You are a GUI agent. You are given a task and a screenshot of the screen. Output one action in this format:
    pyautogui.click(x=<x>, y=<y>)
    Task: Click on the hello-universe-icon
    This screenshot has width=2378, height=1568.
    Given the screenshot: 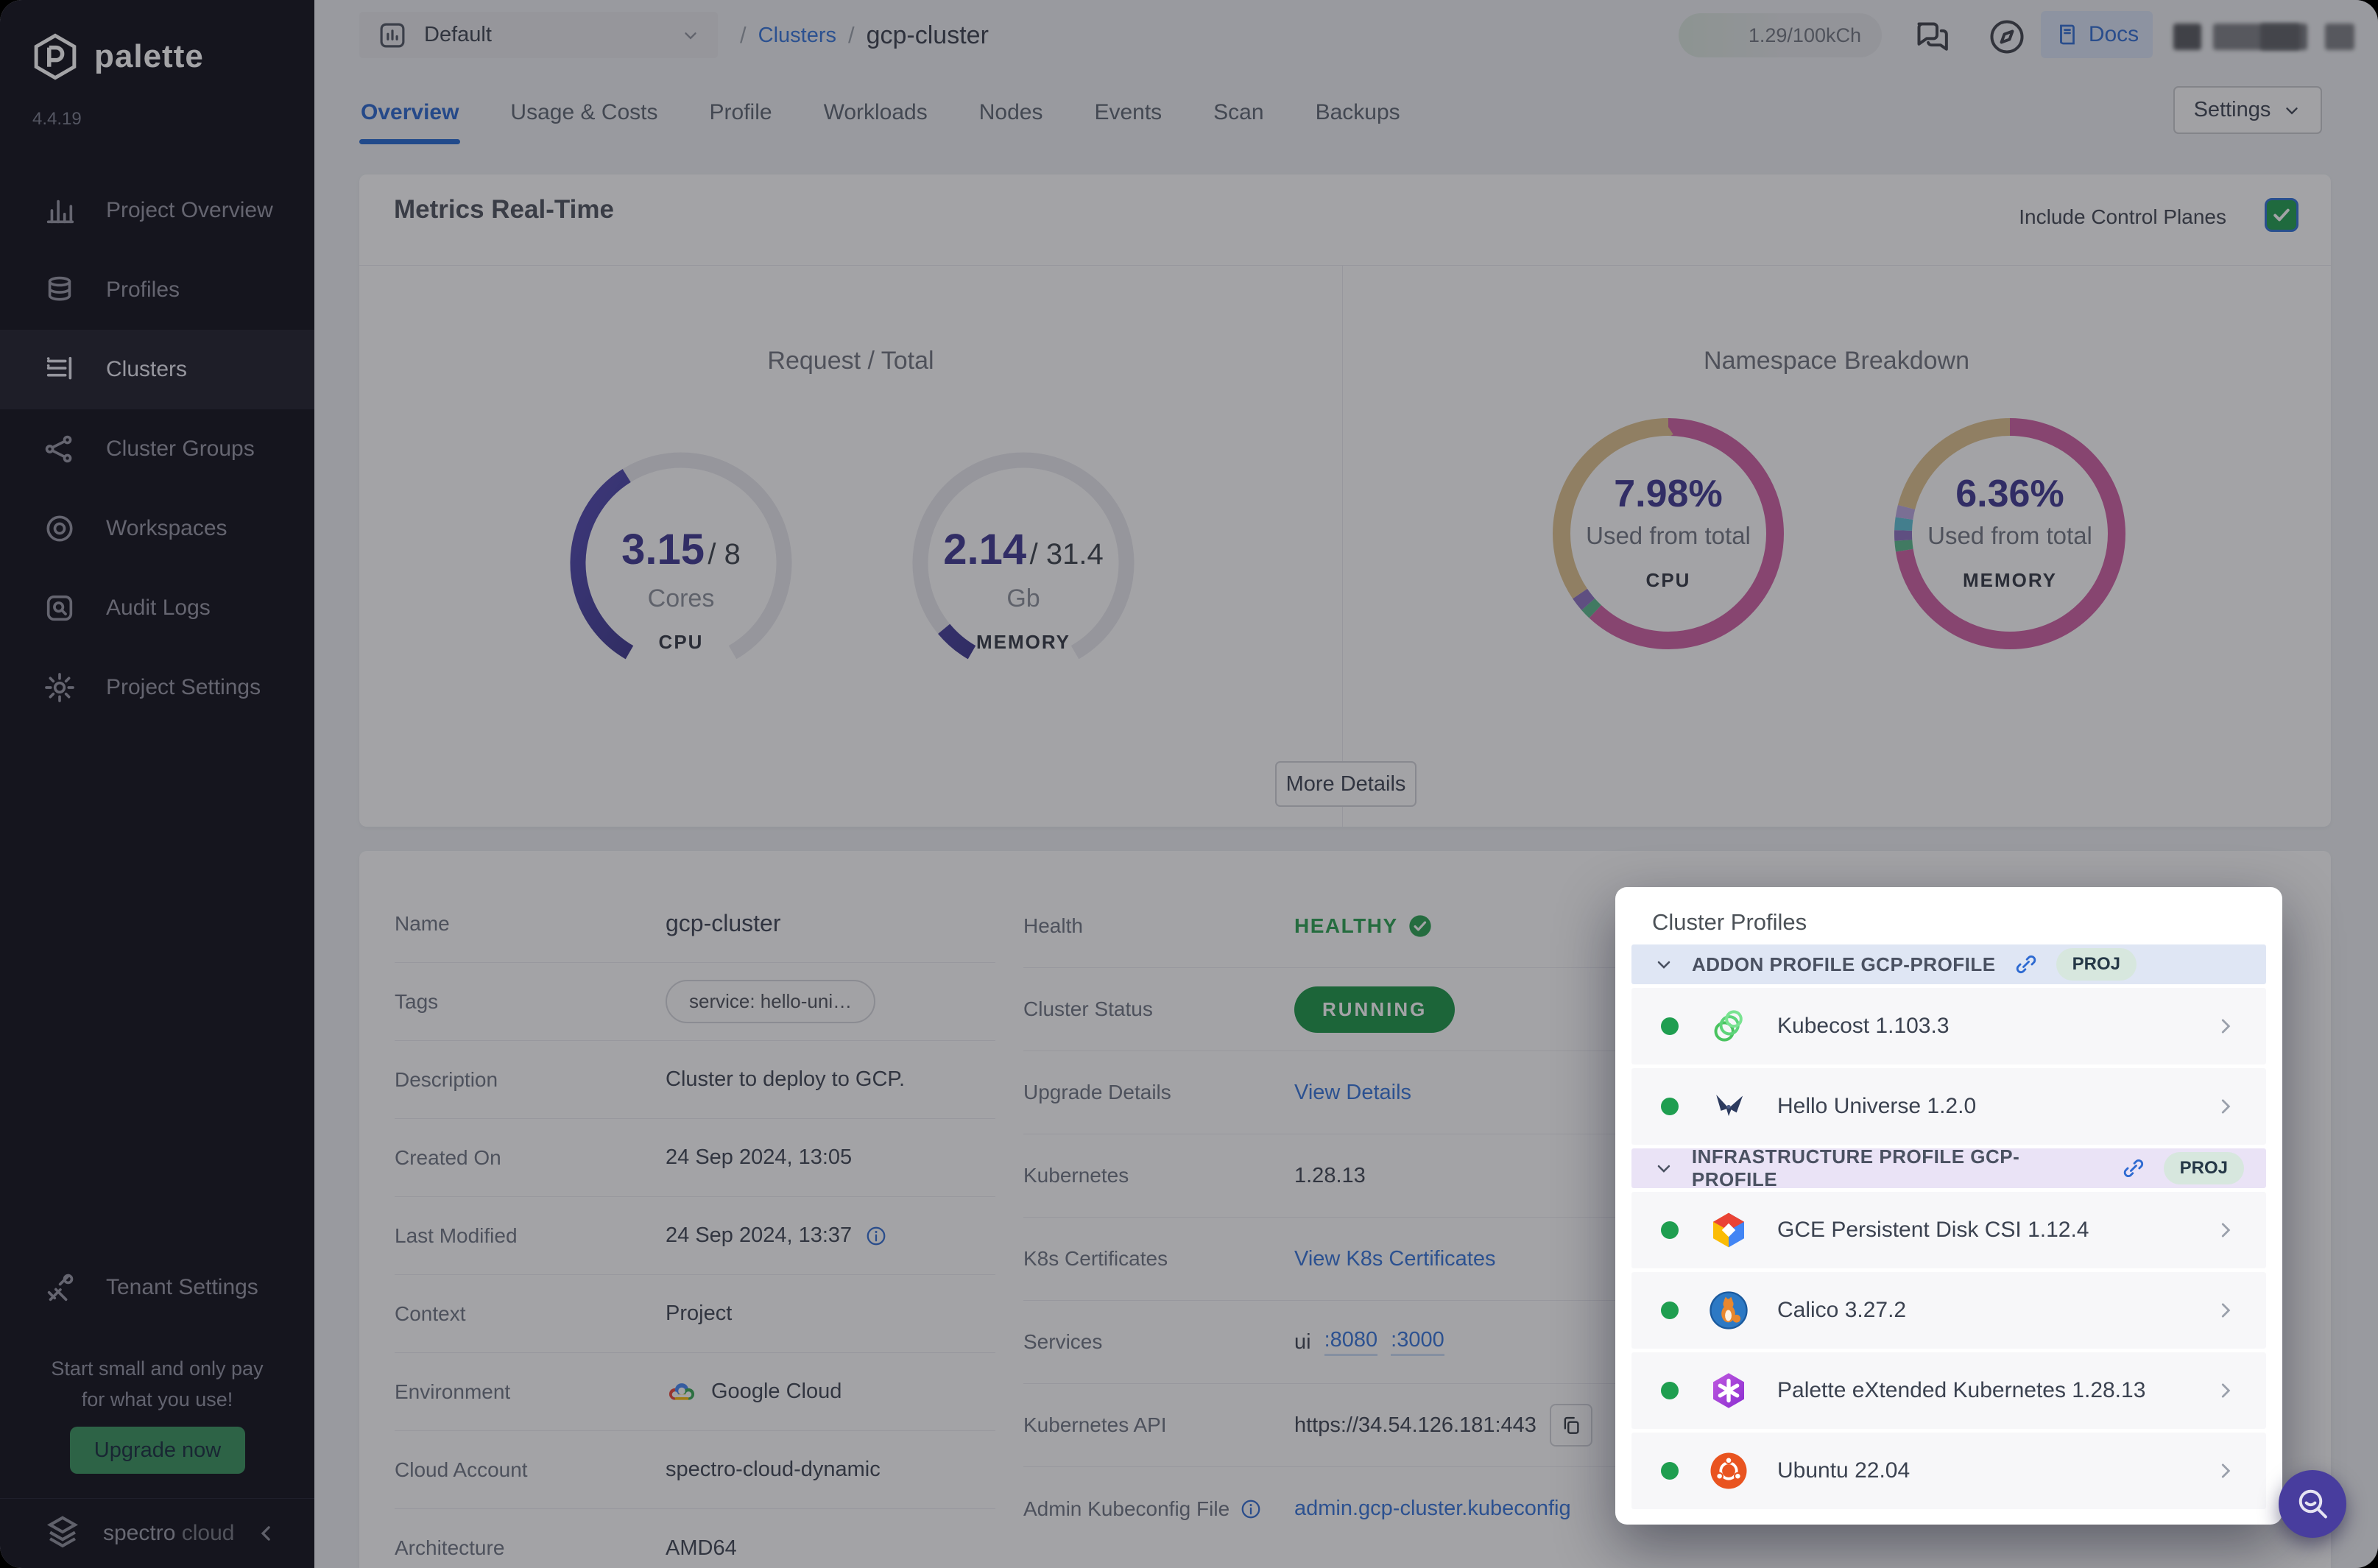 What is the action you would take?
    pyautogui.click(x=1729, y=1106)
    